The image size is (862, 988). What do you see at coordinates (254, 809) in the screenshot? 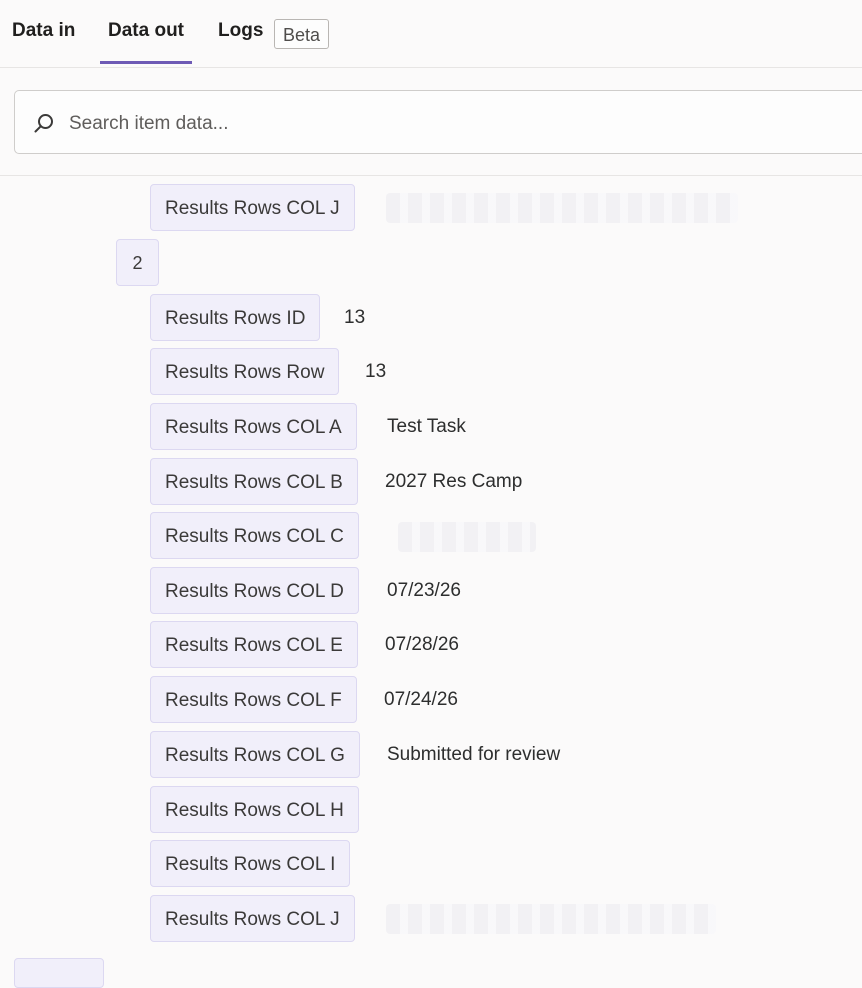
I see `field-key-col-h: Results Rows COL H` at bounding box center [254, 809].